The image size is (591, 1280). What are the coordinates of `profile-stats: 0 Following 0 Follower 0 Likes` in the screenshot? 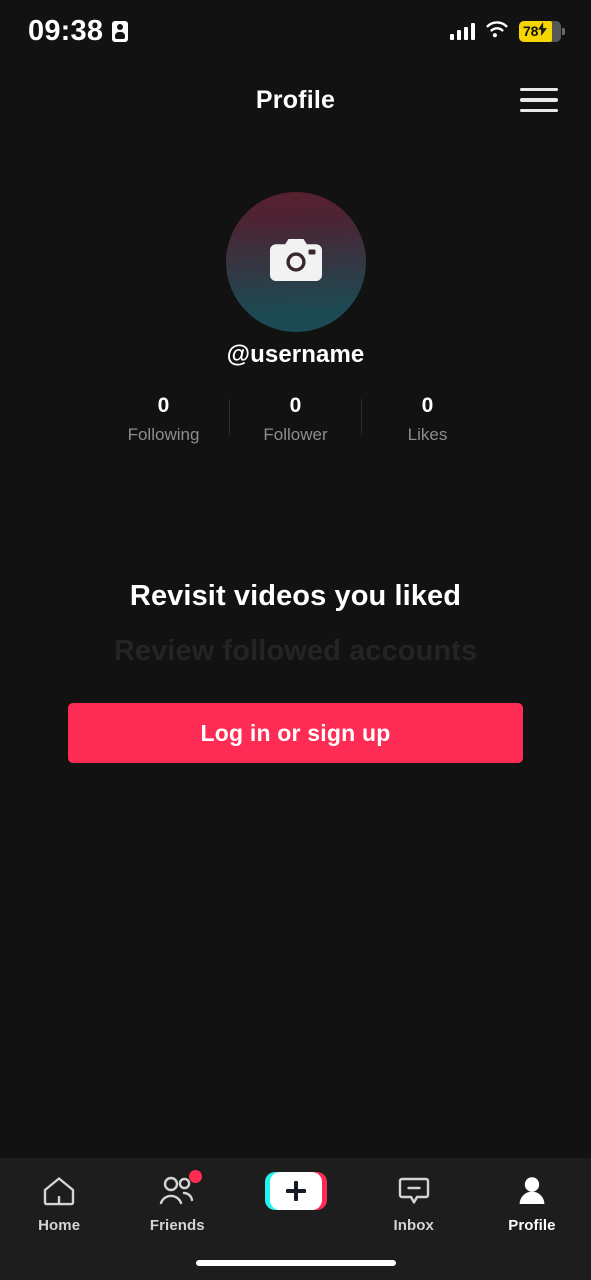 It's located at (295, 420).